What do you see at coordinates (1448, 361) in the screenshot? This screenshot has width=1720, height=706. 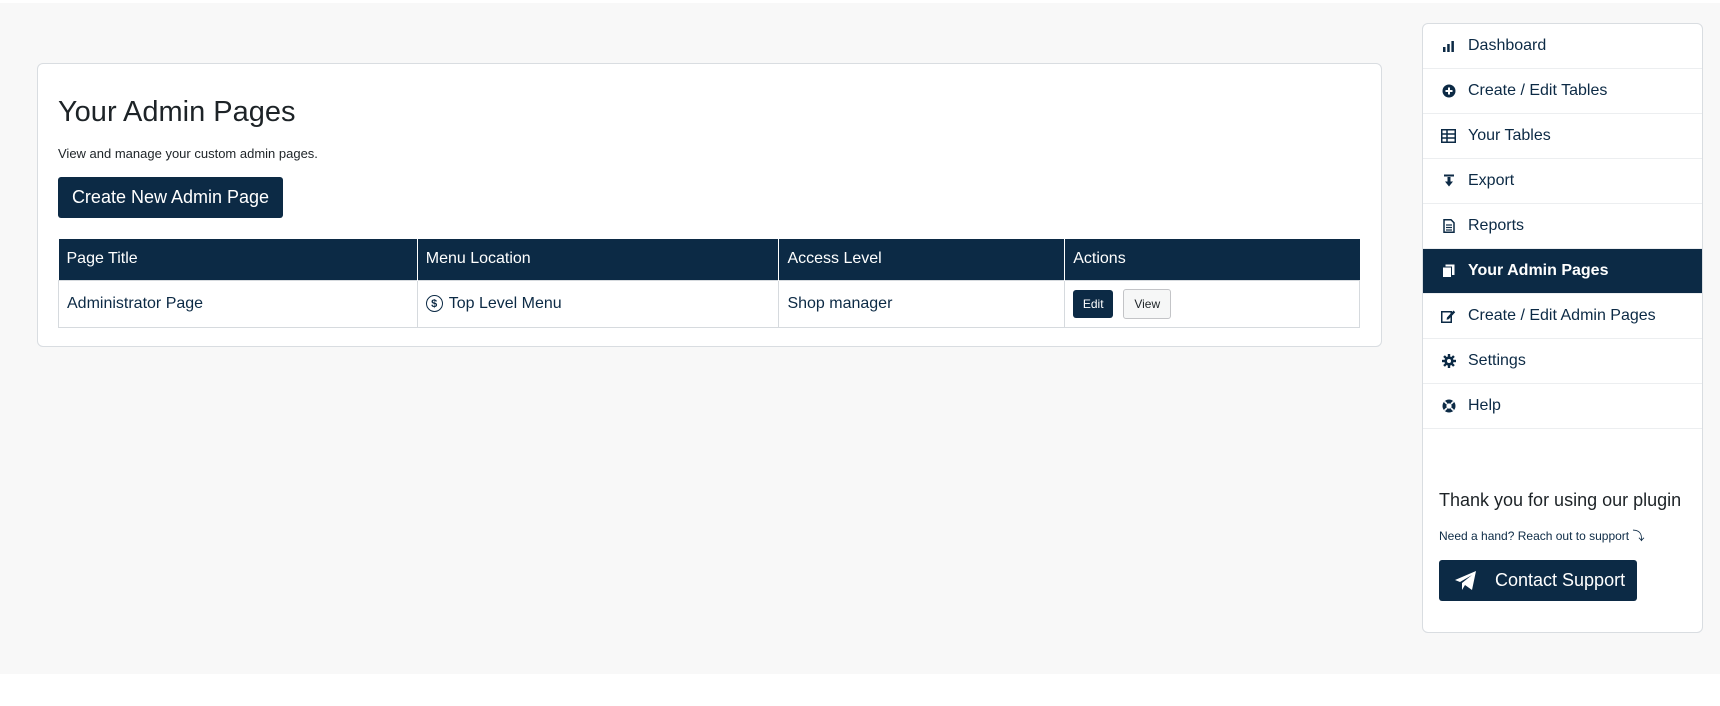 I see `gear-icon` at bounding box center [1448, 361].